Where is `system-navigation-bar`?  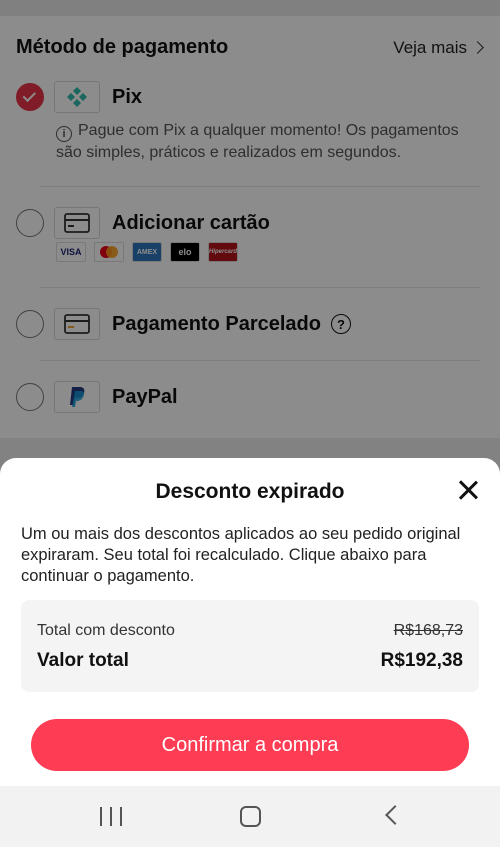 system-navigation-bar is located at coordinates (250, 816).